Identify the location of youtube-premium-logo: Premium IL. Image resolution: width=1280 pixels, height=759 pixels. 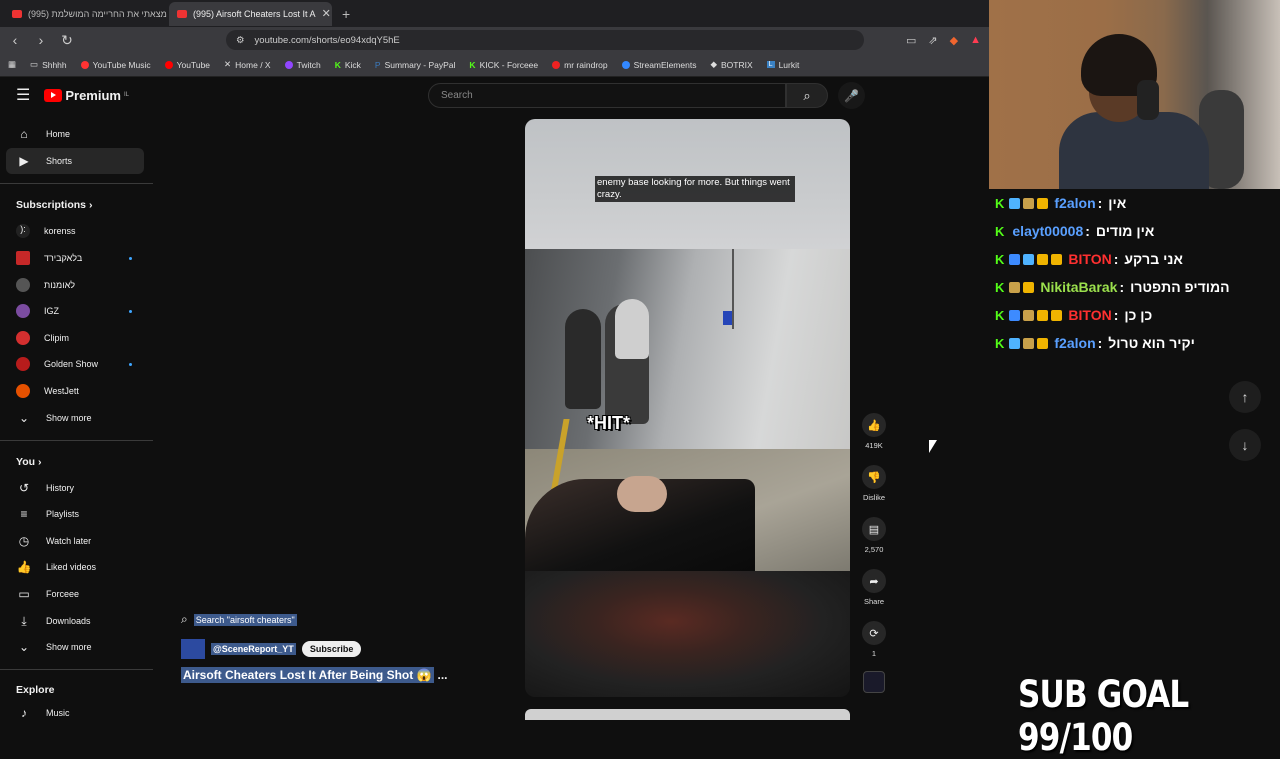
(86, 95).